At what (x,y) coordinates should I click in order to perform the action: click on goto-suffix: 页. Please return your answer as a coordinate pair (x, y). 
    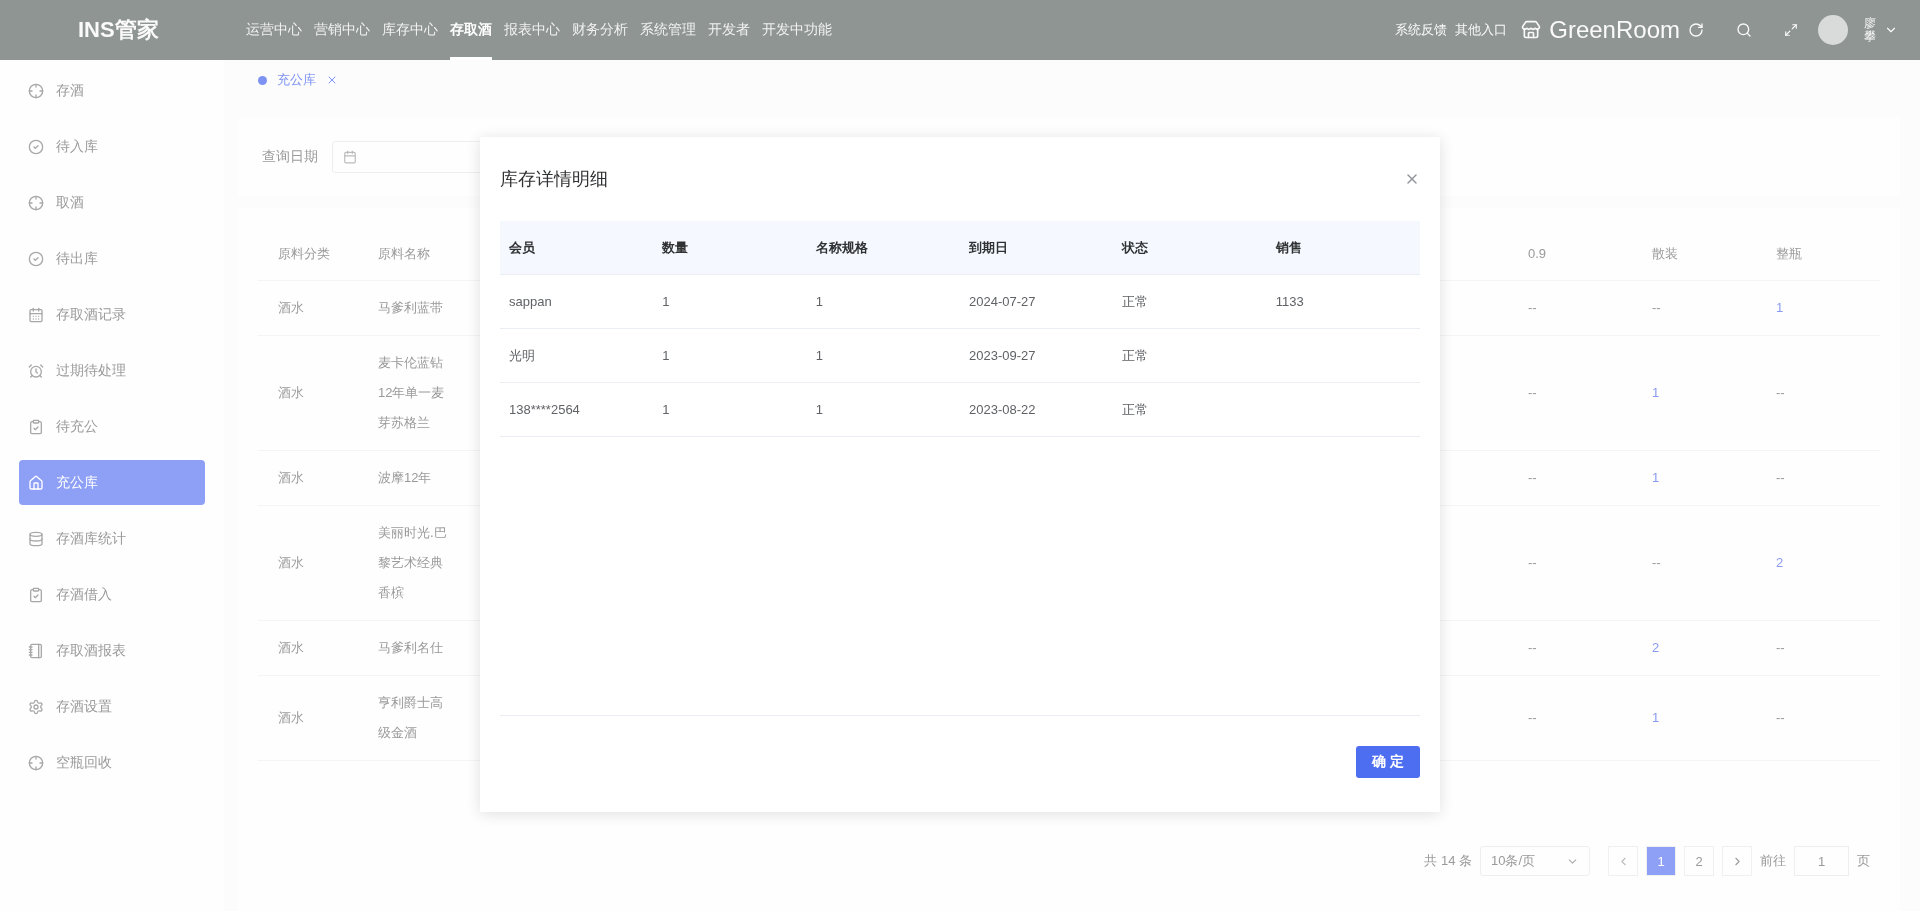
    Looking at the image, I should click on (1863, 861).